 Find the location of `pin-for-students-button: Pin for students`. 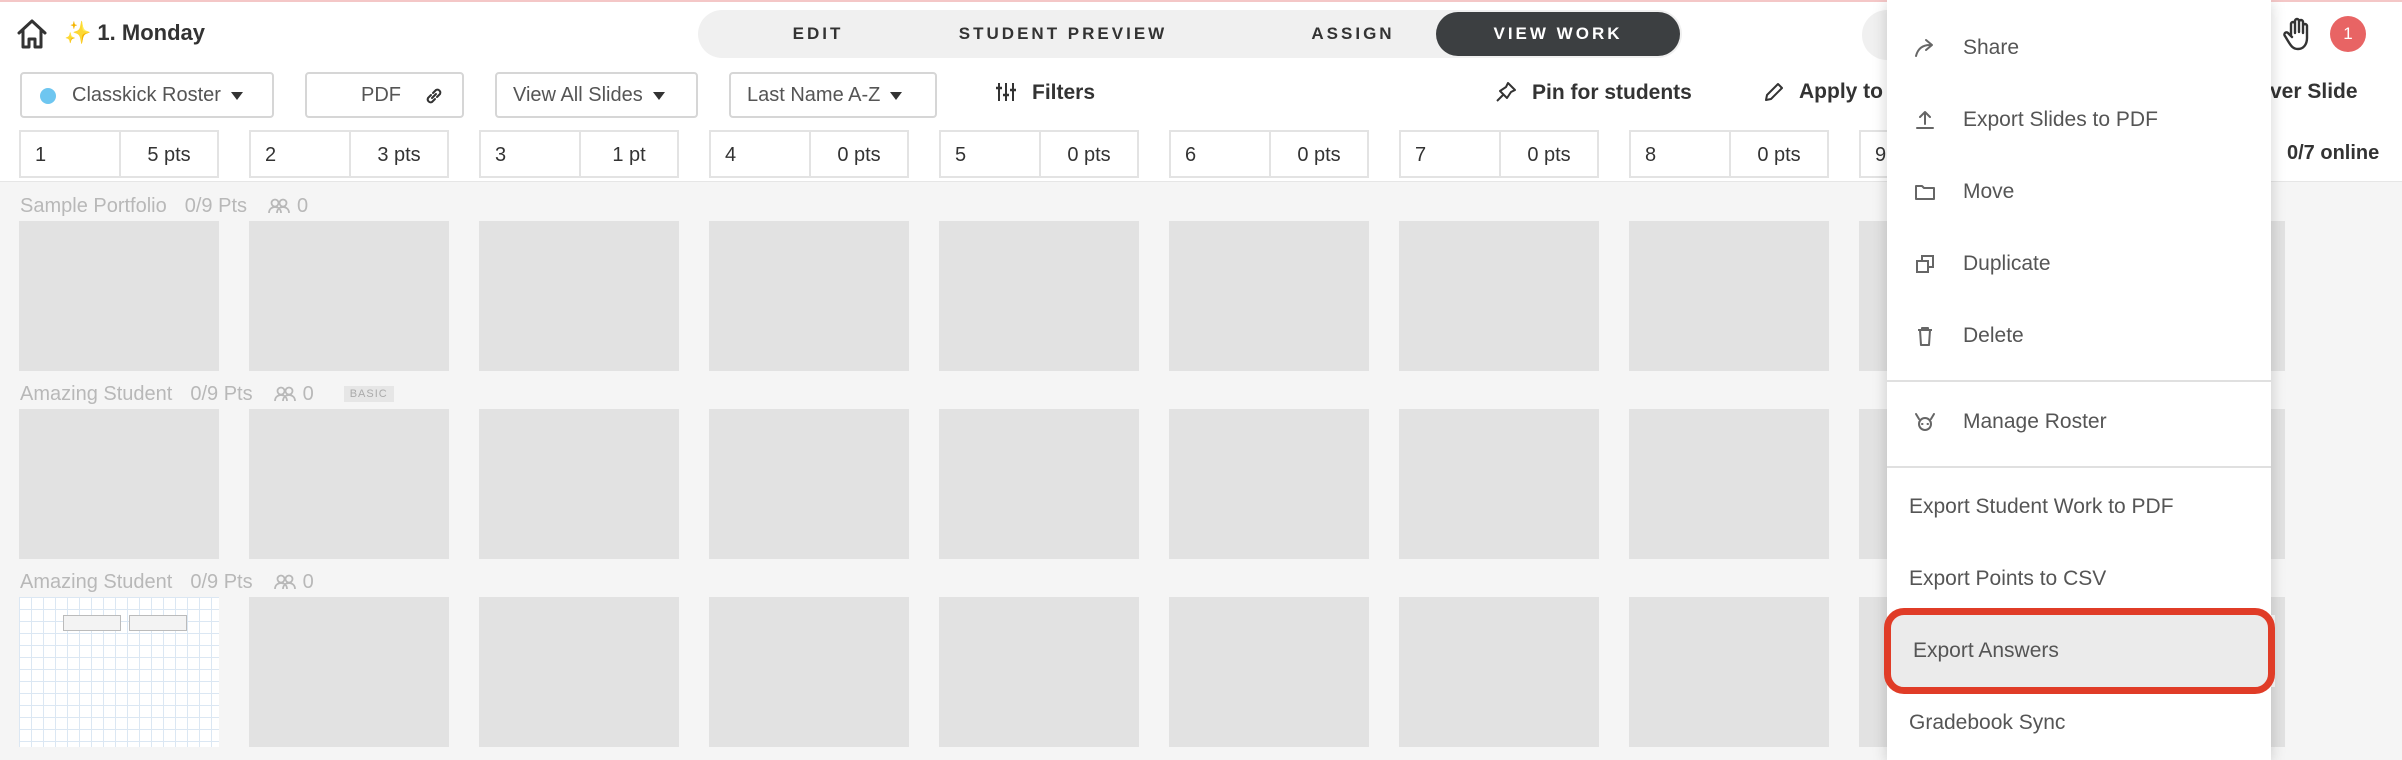

pin-for-students-button: Pin for students is located at coordinates (1593, 92).